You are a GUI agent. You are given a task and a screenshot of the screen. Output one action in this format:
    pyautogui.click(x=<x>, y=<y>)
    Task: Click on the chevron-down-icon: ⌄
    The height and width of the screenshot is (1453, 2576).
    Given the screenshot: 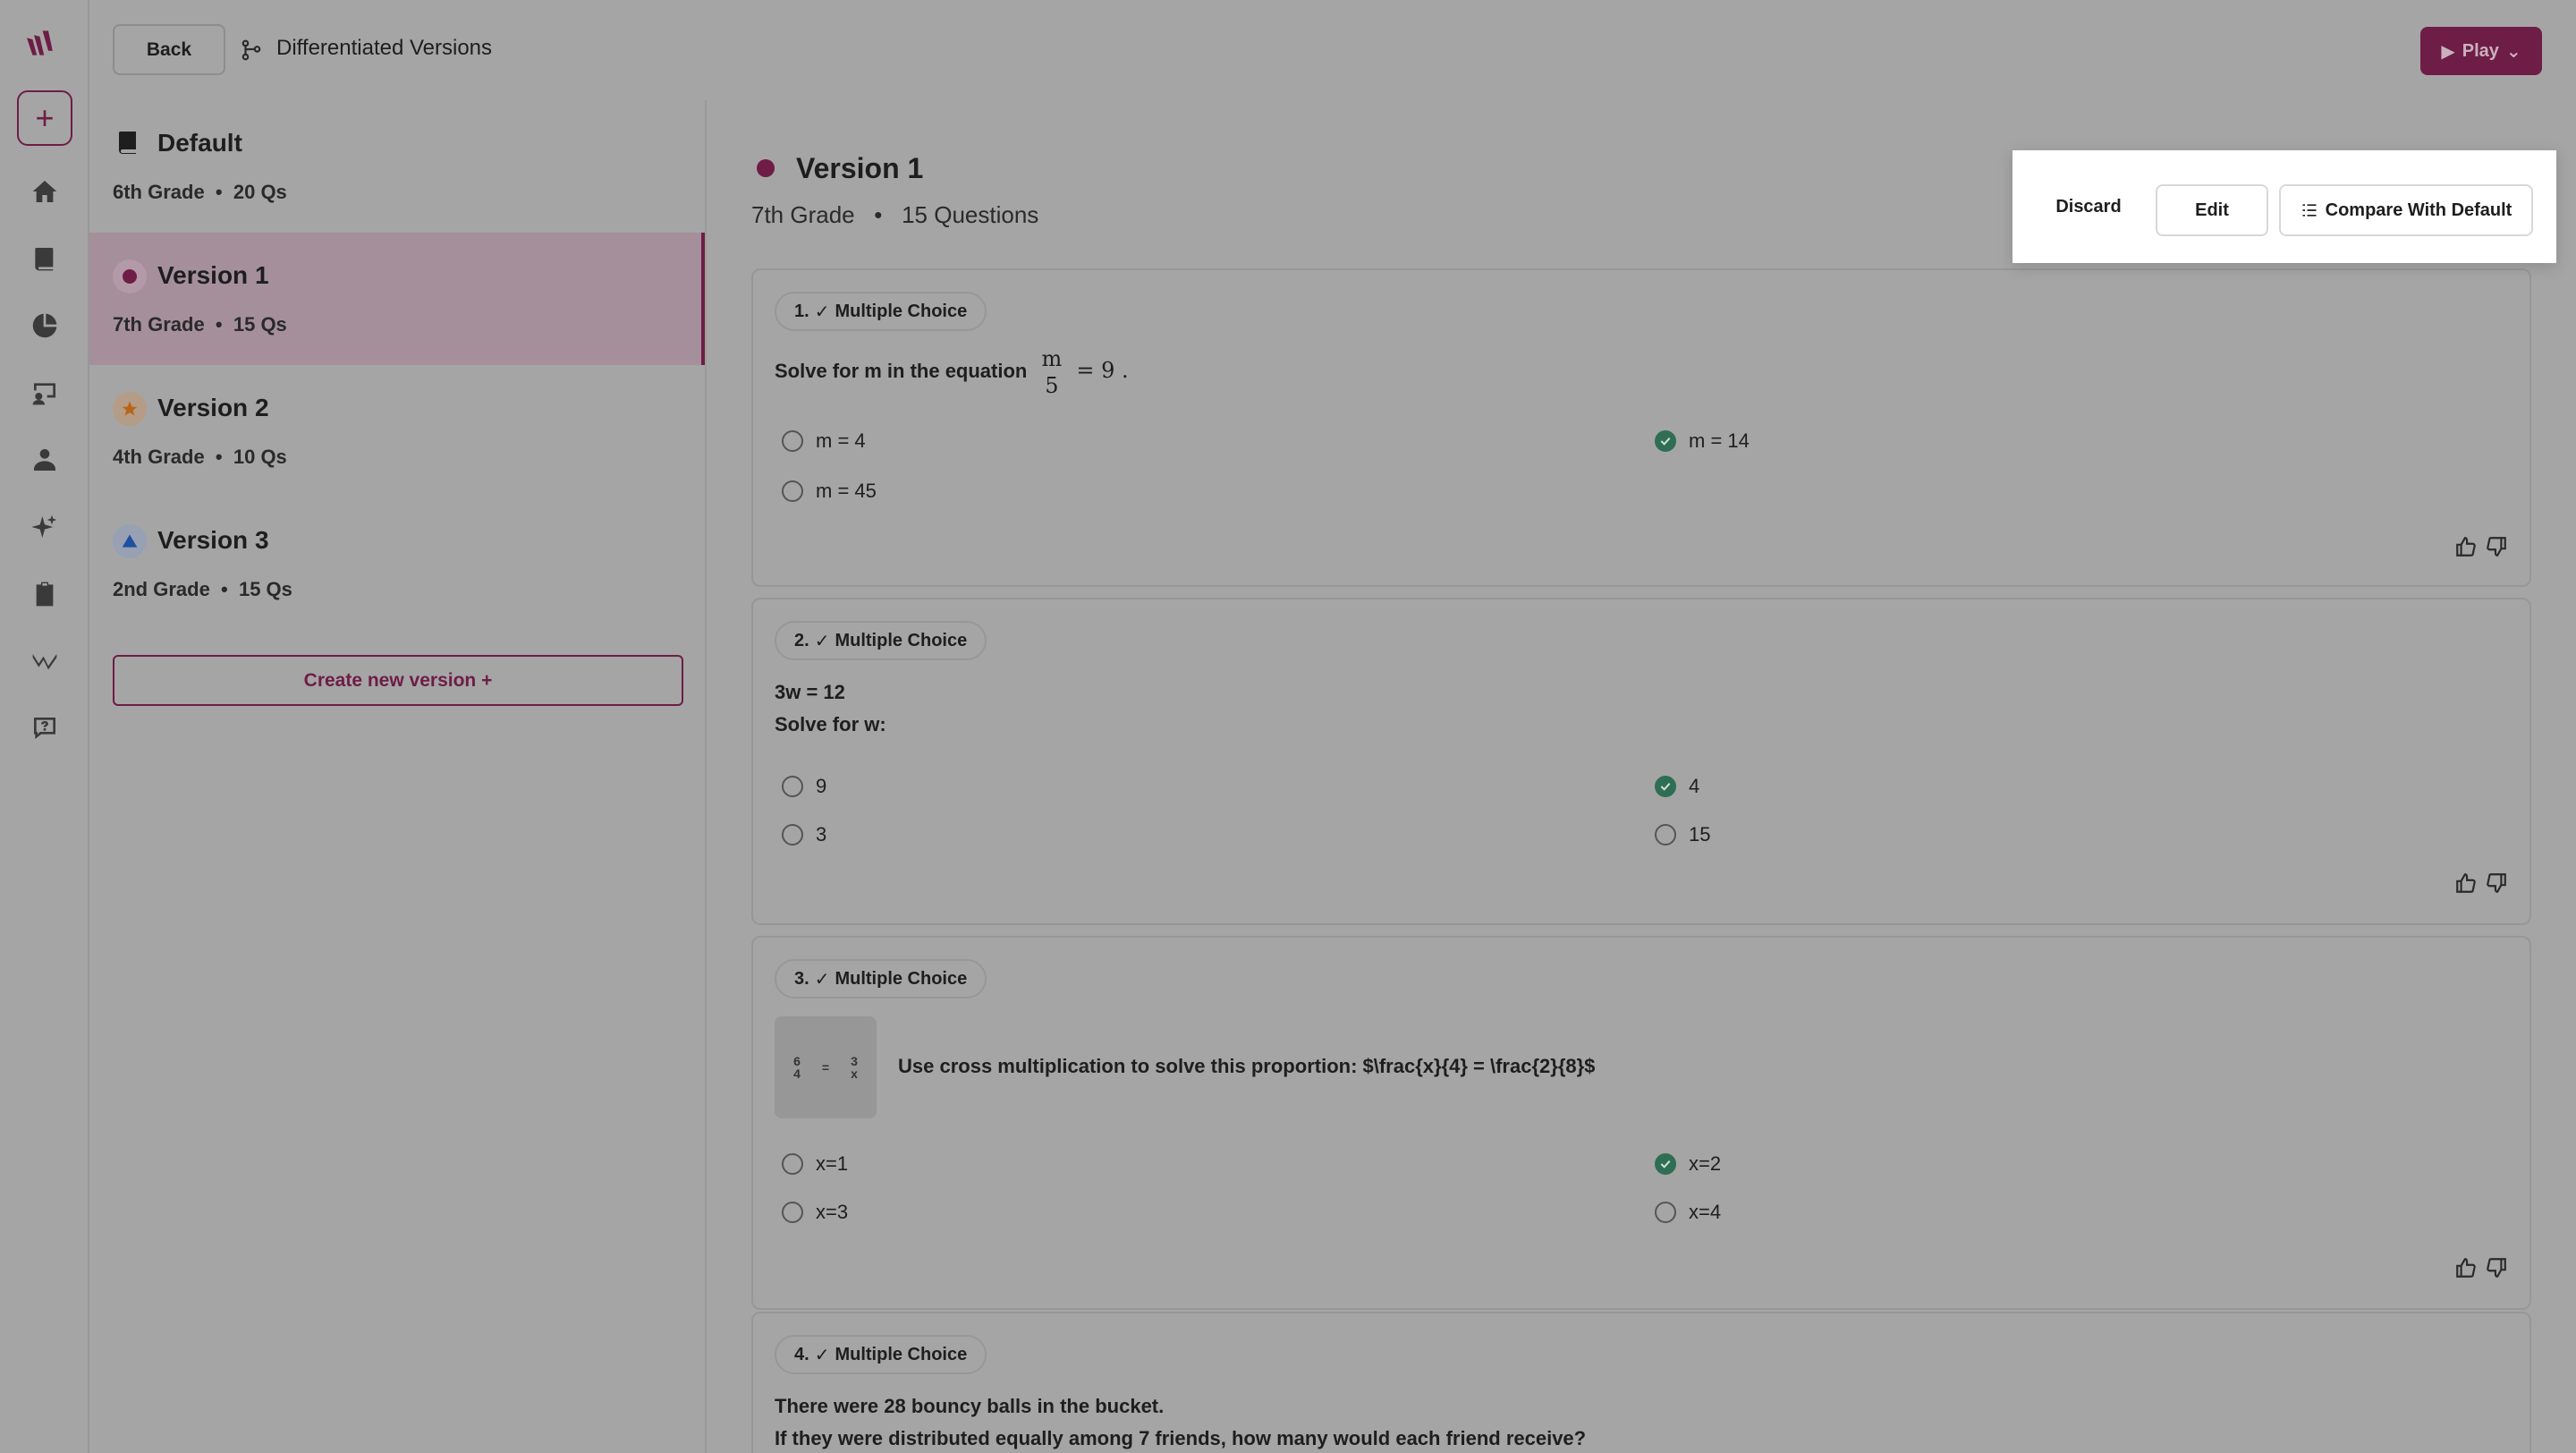 What is the action you would take?
    pyautogui.click(x=2513, y=51)
    